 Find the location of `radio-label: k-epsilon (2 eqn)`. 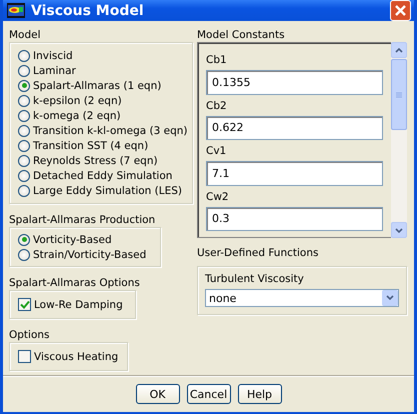

radio-label: k-epsilon (2 eqn) is located at coordinates (77, 100).